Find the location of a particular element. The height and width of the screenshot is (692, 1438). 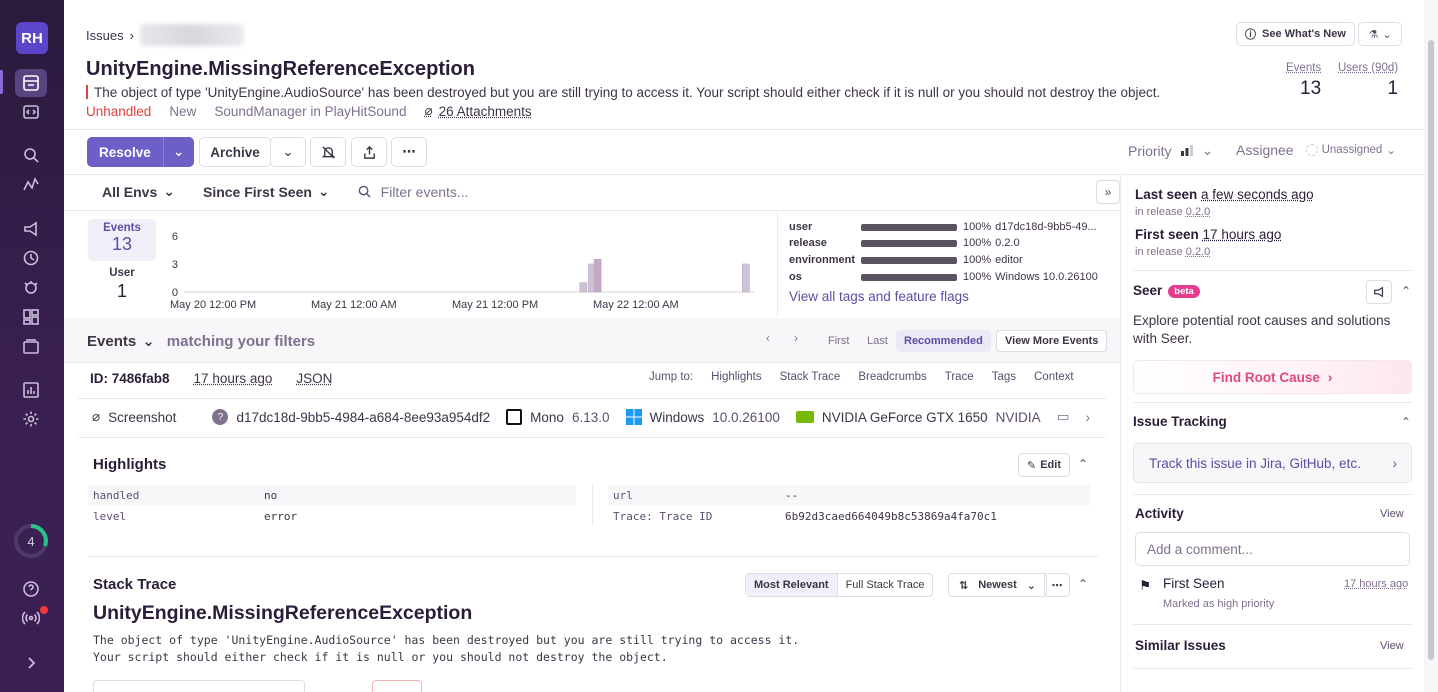

collapse-sidebar-icon: » is located at coordinates (1108, 192).